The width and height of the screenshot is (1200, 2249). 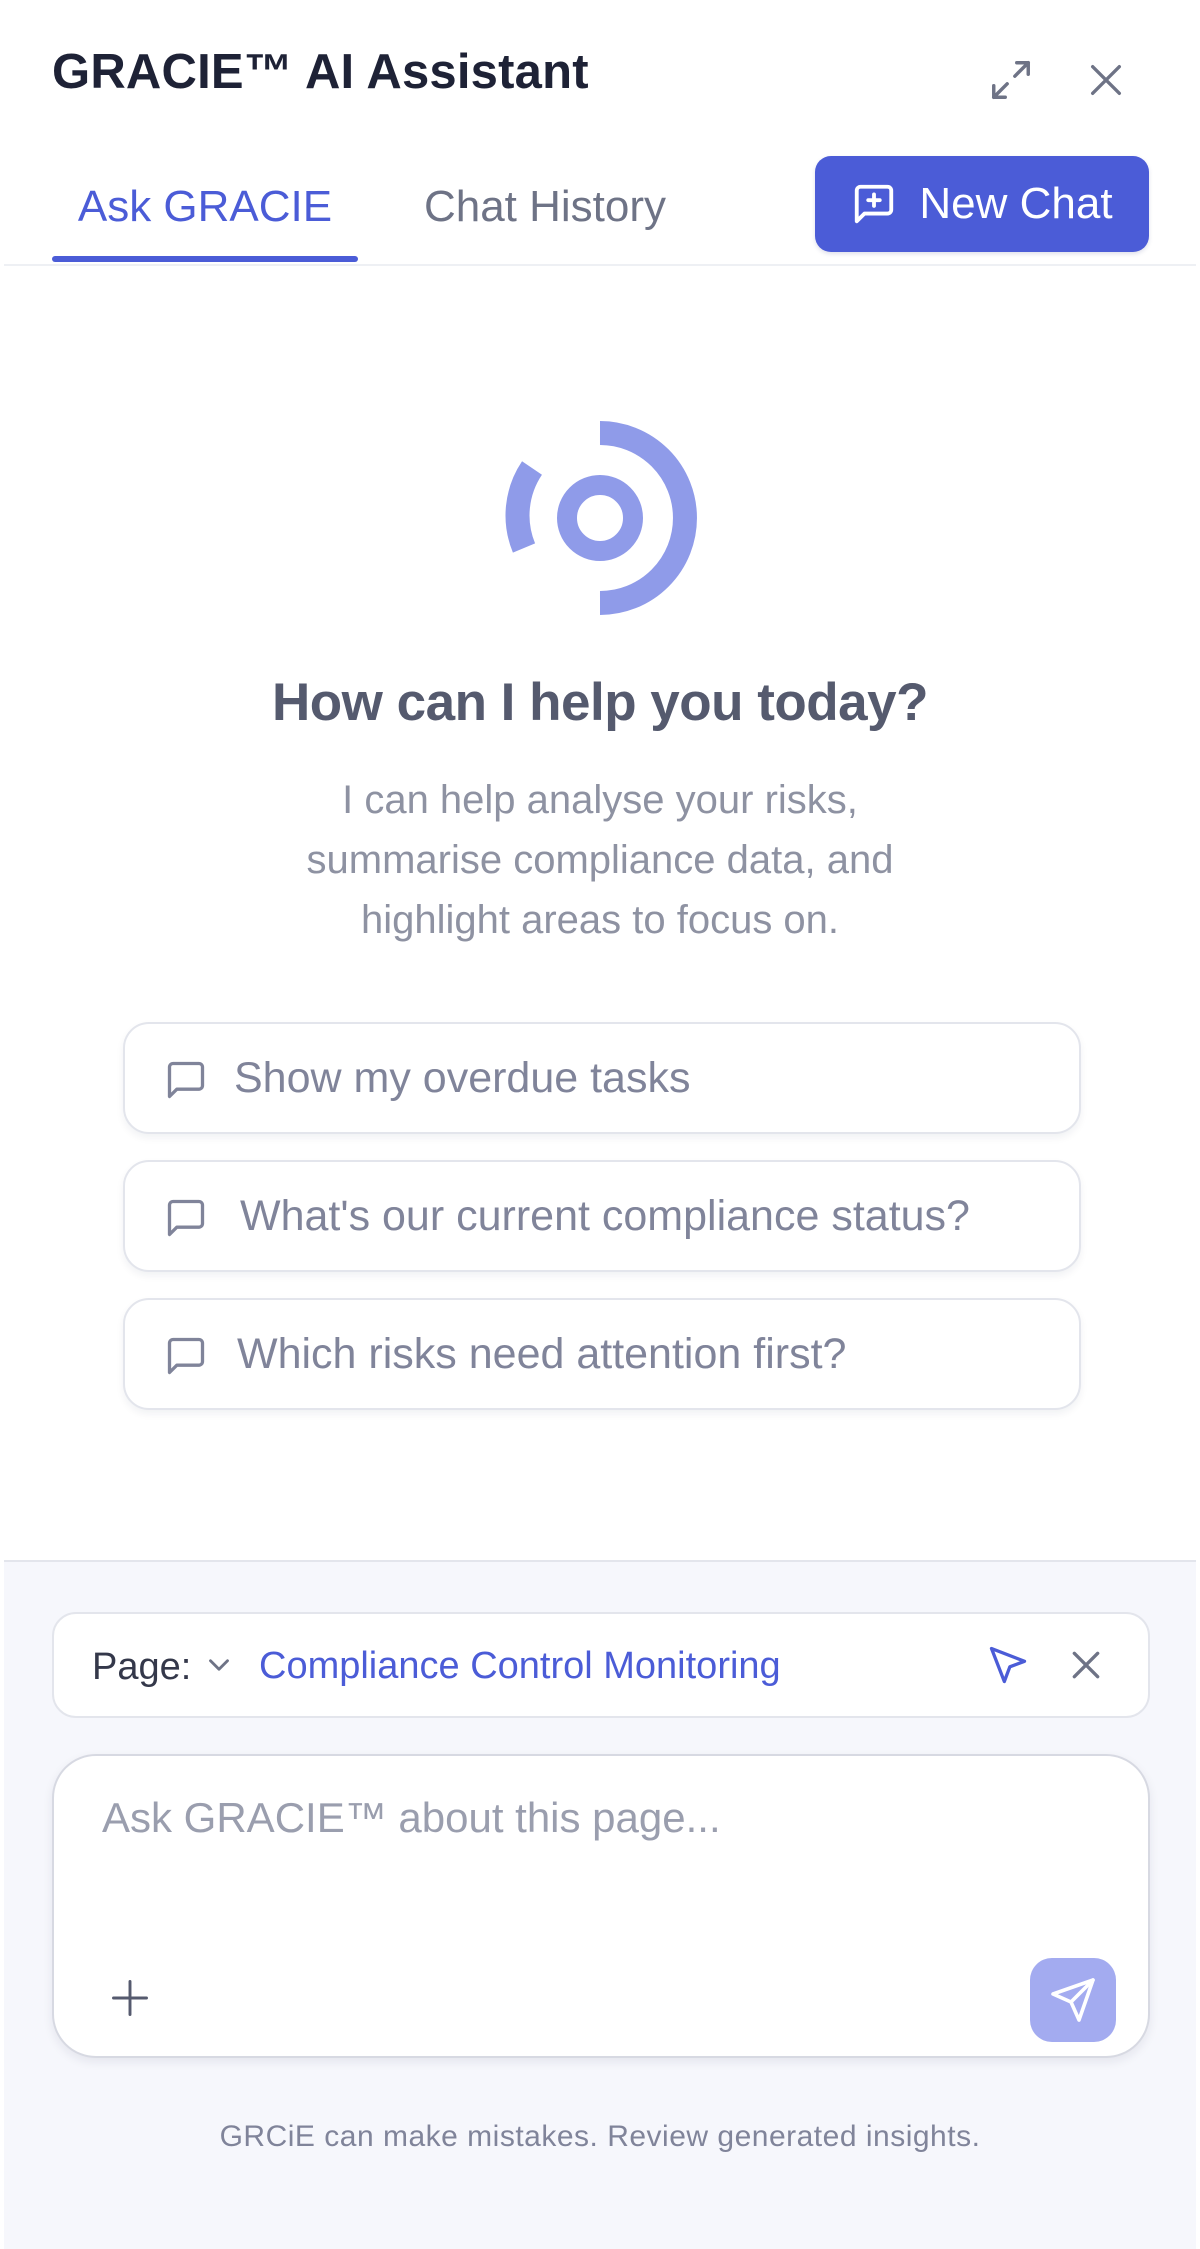 I want to click on suggestion-compliance-status: What's our current compliance status?, so click(x=602, y=1216).